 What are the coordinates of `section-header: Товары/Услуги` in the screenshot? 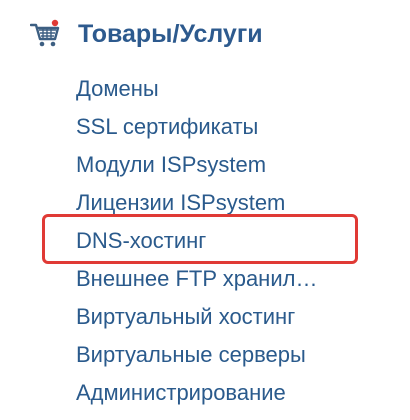 It's located at (146, 34).